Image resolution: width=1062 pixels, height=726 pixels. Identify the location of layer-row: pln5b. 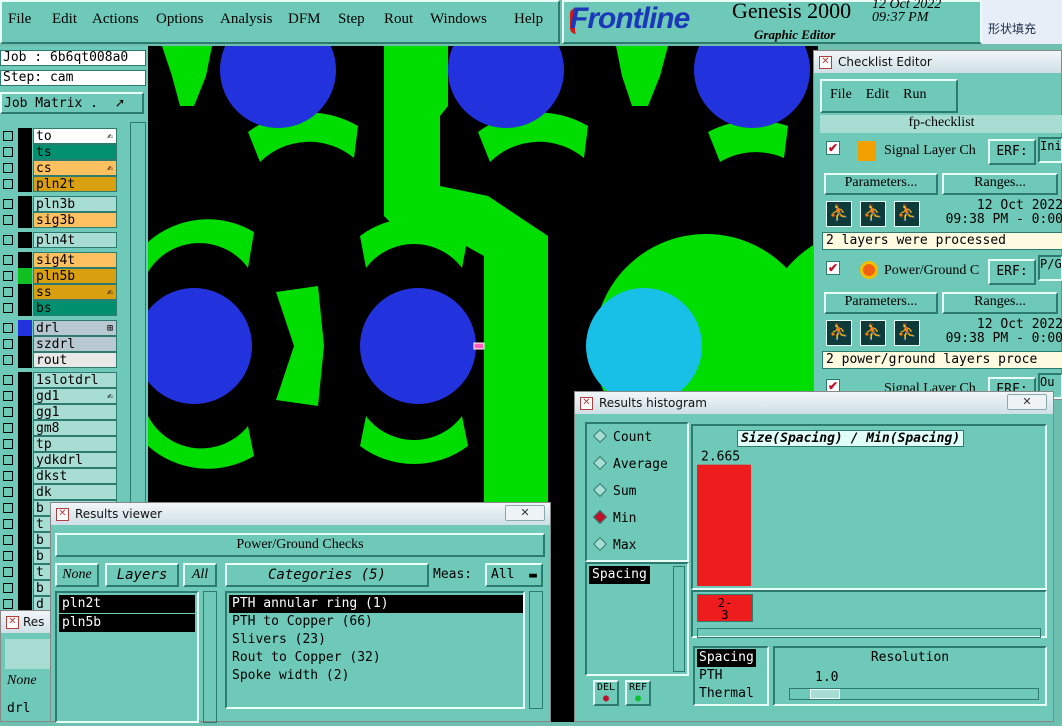
(59, 276).